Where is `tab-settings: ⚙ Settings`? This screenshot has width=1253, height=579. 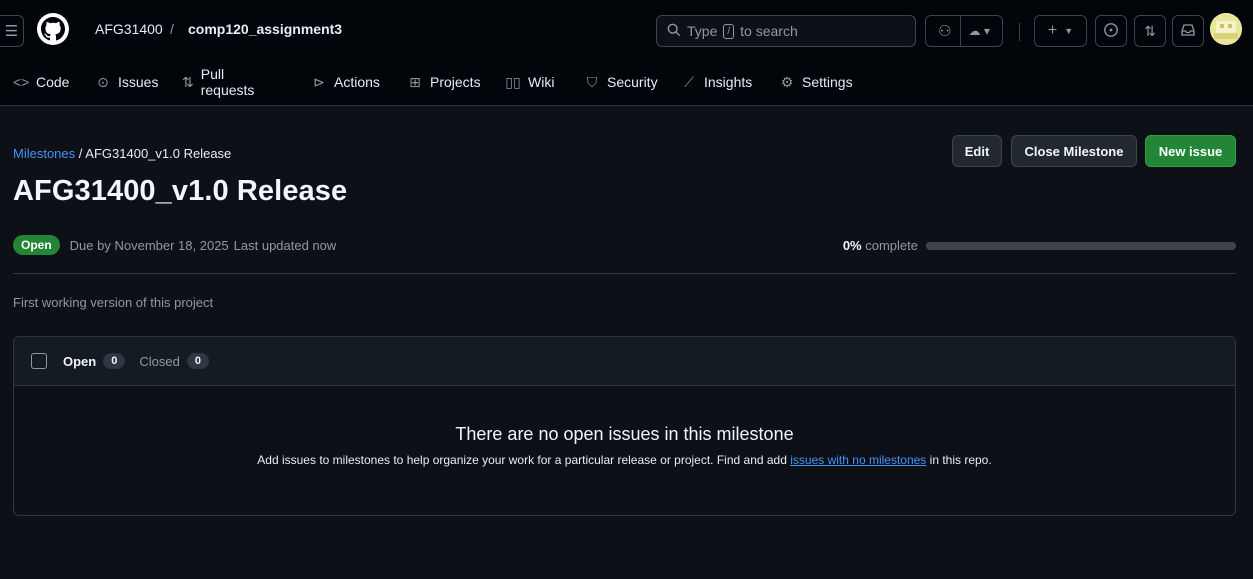 tab-settings: ⚙ Settings is located at coordinates (816, 82).